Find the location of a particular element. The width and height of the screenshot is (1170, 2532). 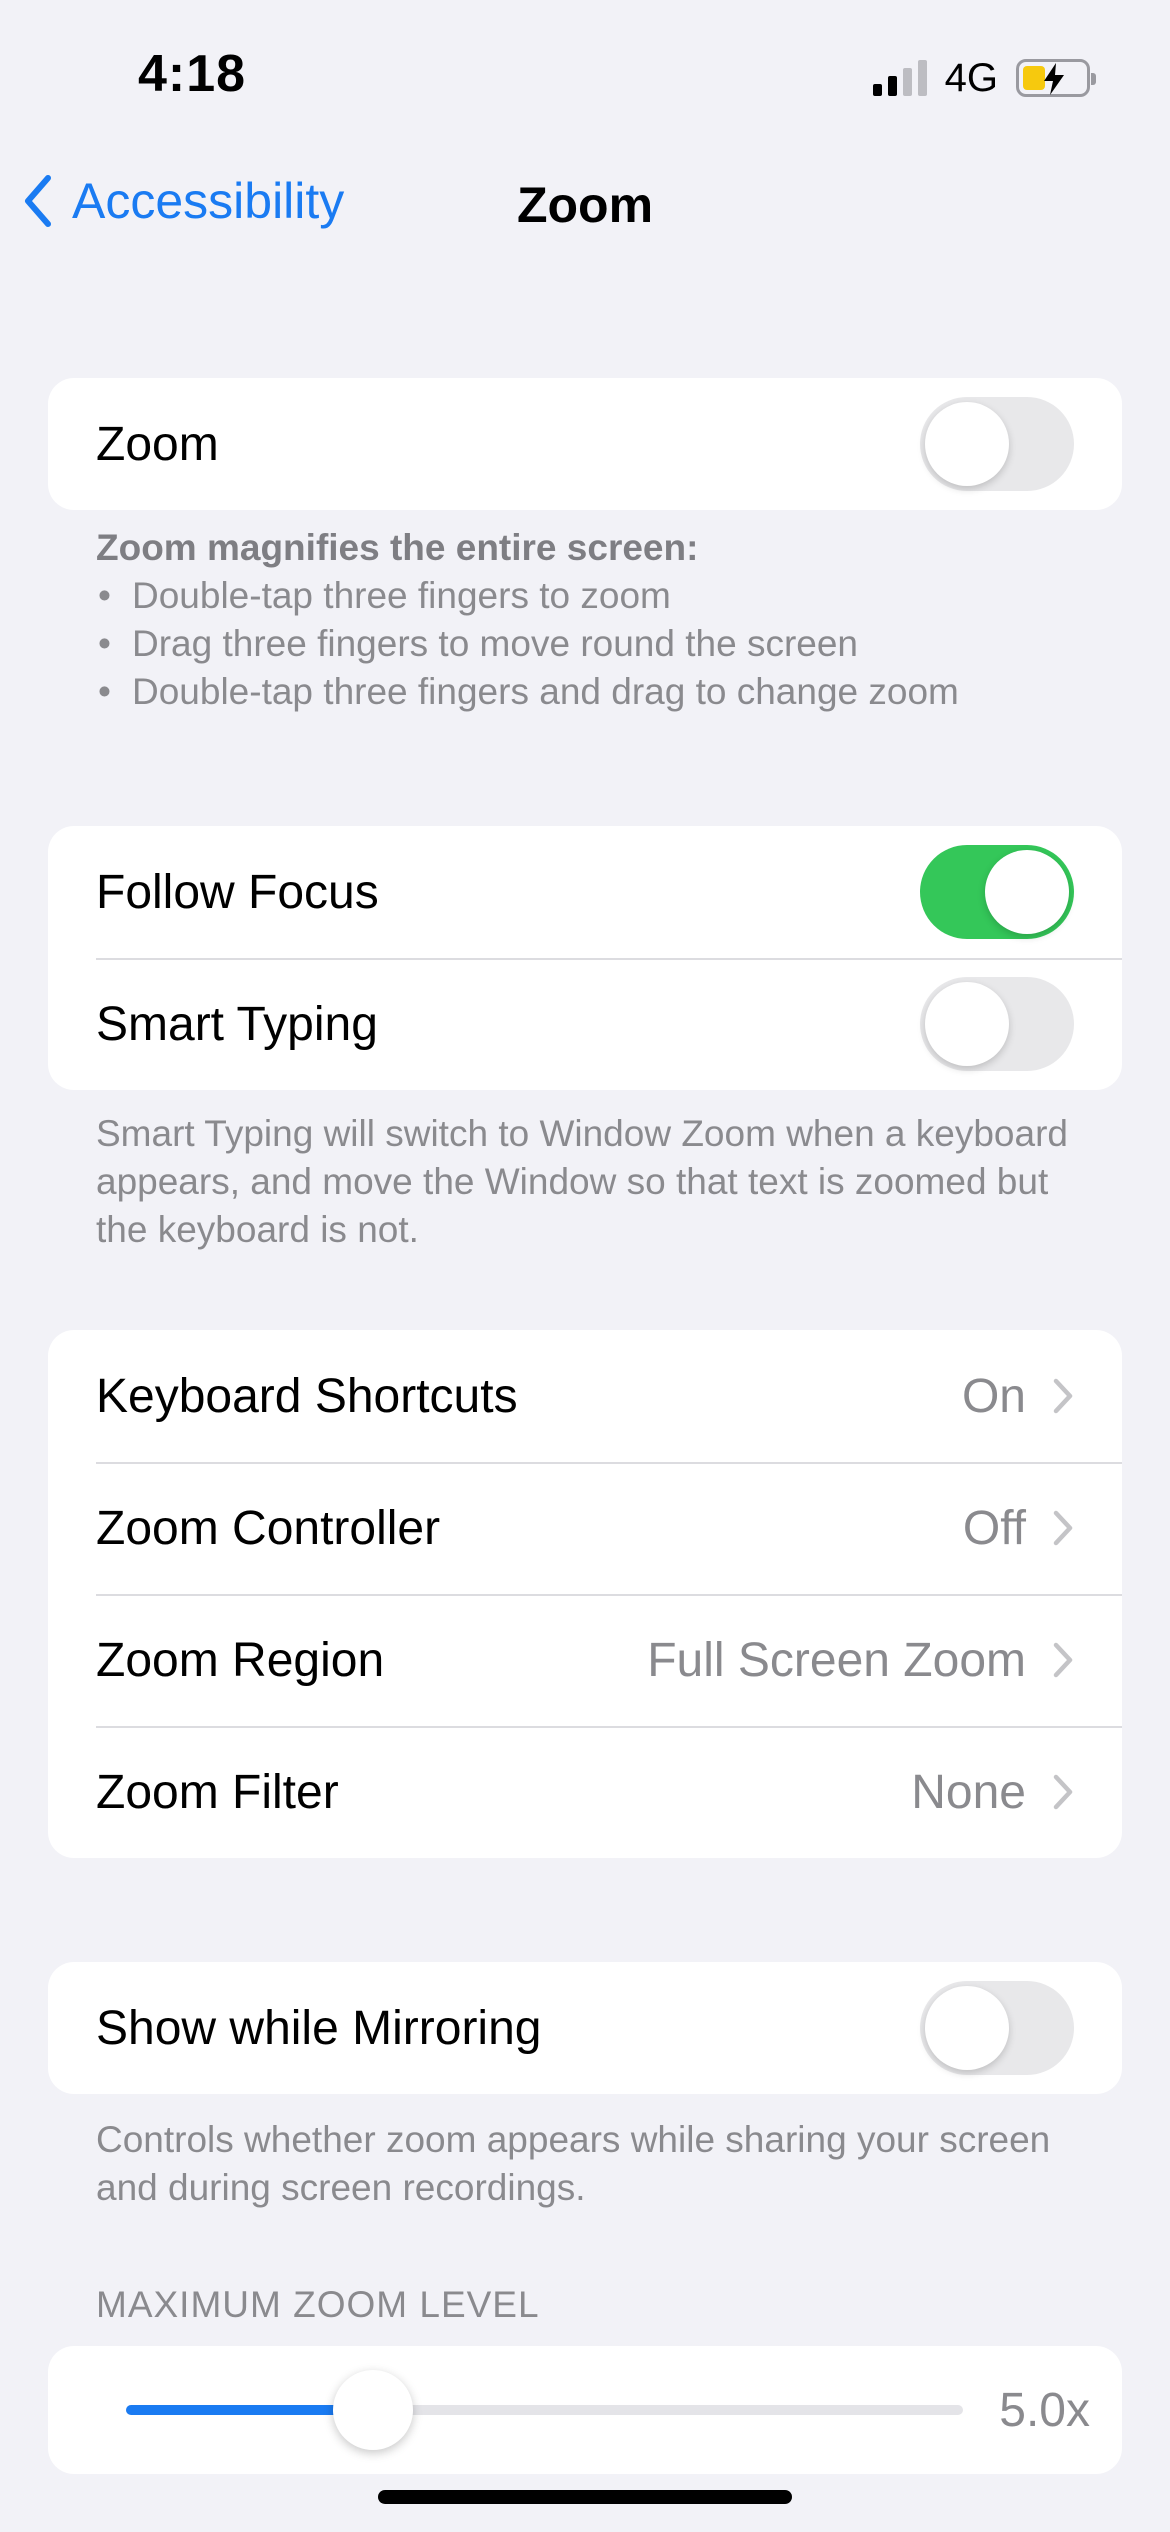

smart-typing-label: Smart Typing is located at coordinates (237, 1024).